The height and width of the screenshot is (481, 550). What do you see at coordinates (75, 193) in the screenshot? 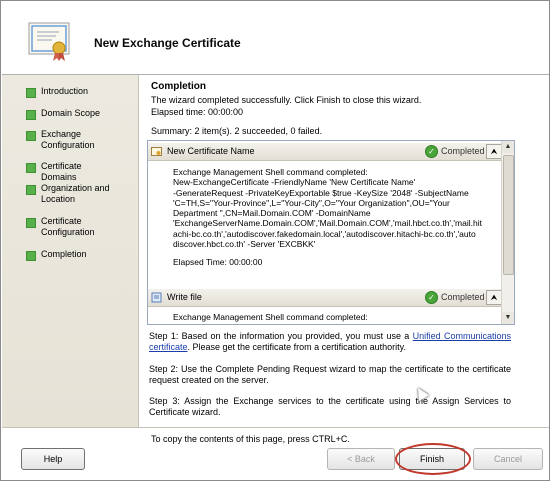
I see `sidebar-item-label: Organization and Location` at bounding box center [75, 193].